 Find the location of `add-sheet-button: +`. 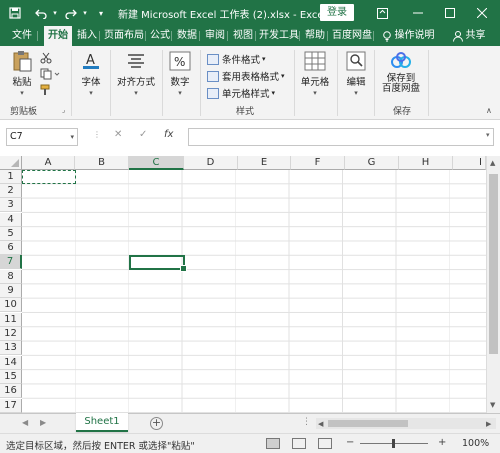

add-sheet-button: + is located at coordinates (156, 423).